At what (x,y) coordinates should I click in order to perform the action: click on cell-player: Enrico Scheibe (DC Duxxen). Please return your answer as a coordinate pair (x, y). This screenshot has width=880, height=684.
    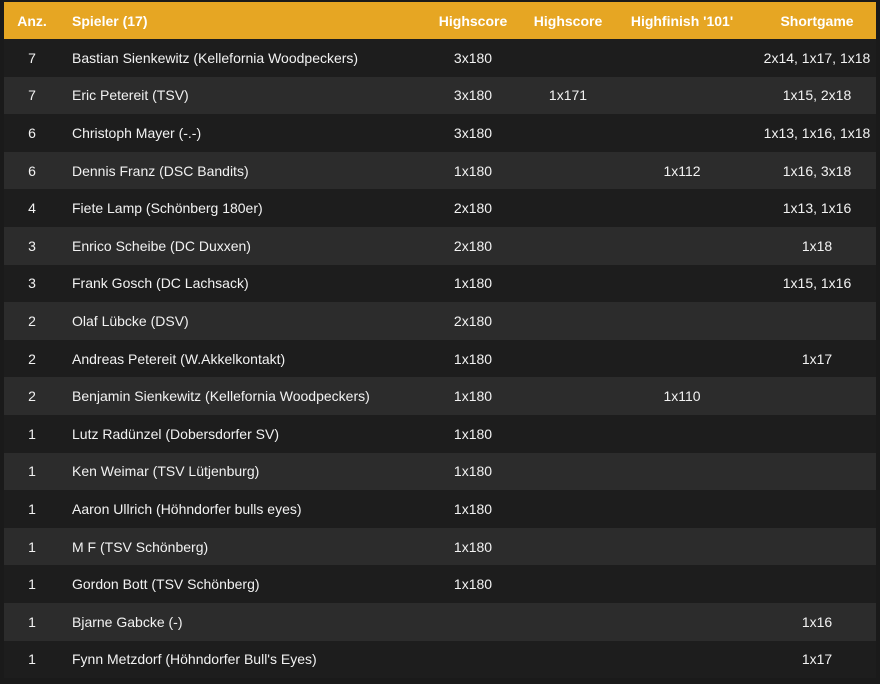
    Looking at the image, I should click on (238, 245).